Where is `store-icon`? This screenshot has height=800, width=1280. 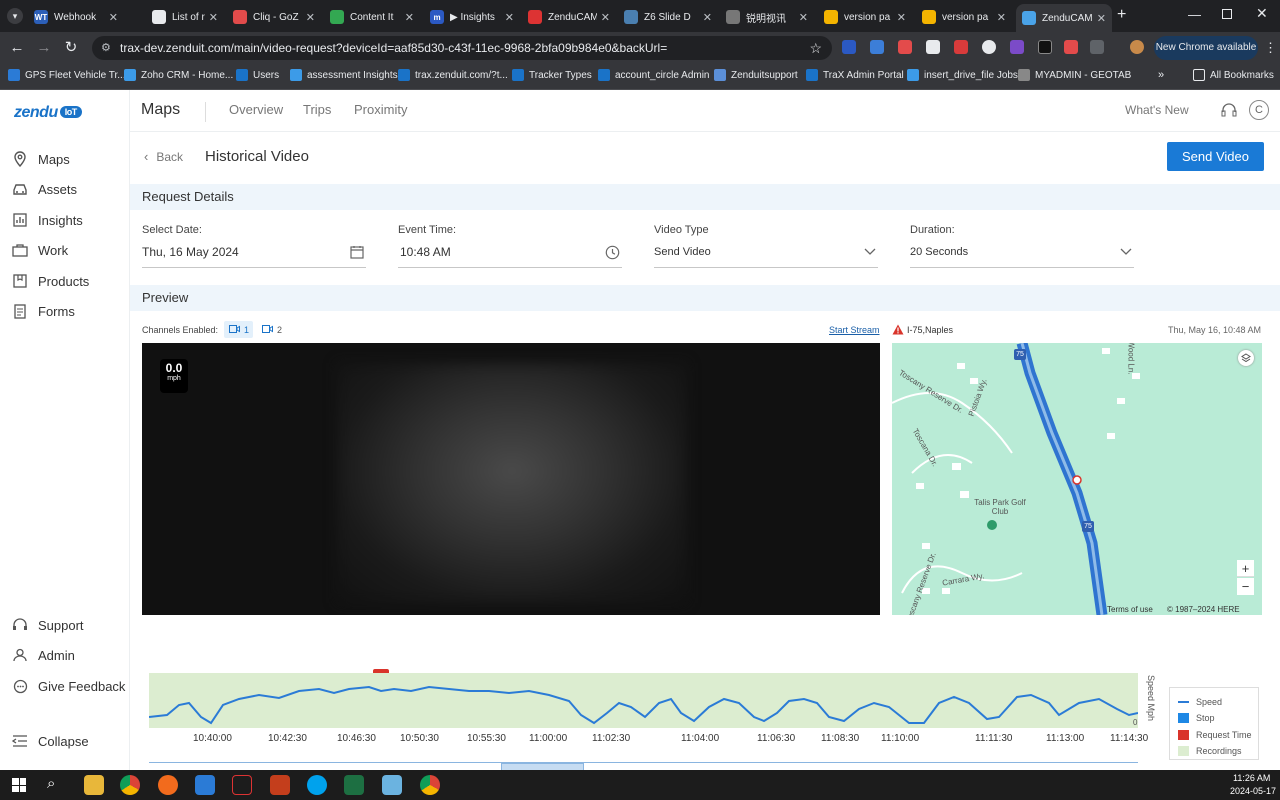 store-icon is located at coordinates (205, 785).